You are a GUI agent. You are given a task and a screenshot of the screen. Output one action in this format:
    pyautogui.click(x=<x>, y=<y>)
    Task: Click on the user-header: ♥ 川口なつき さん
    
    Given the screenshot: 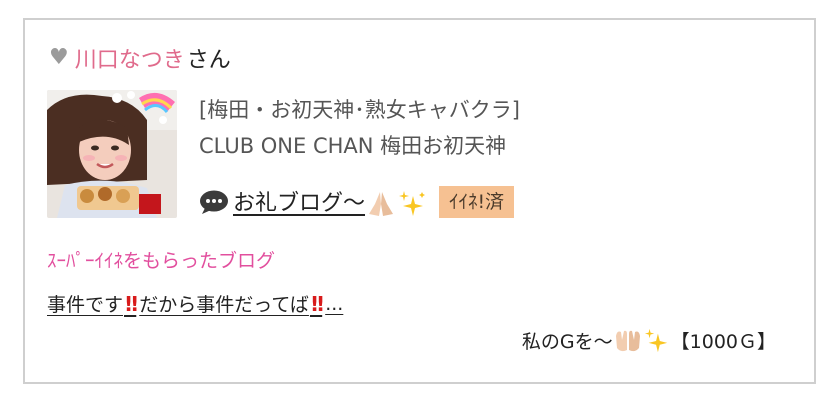 What is the action you would take?
    pyautogui.click(x=140, y=58)
    